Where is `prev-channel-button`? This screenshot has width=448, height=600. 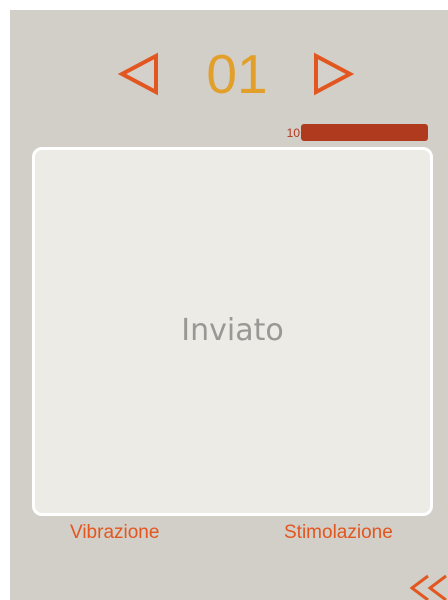
prev-channel-button is located at coordinates (139, 74).